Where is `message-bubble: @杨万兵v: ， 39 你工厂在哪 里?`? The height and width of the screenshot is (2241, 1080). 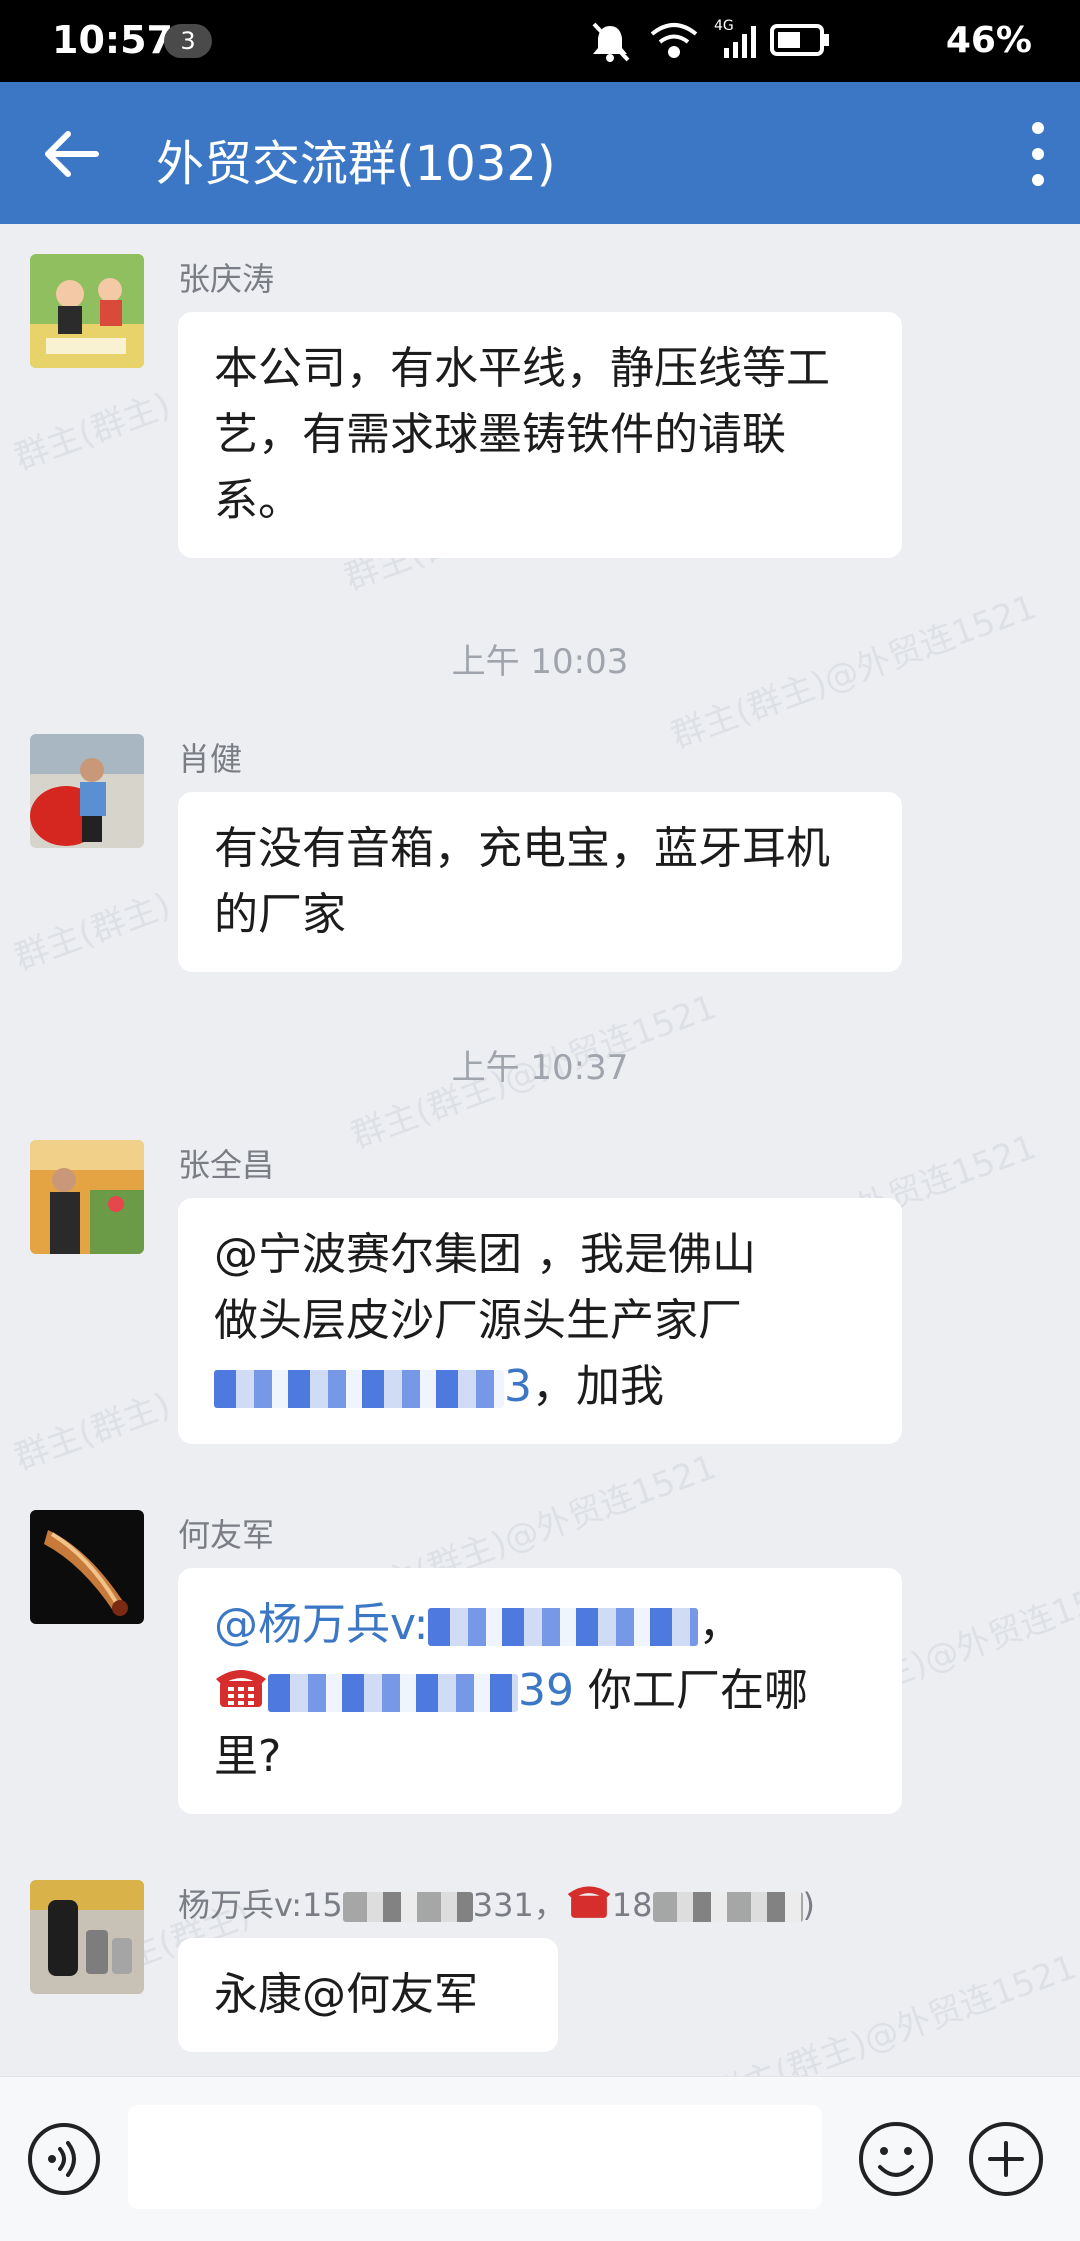 message-bubble: @杨万兵v: ， 39 你工厂在哪 里? is located at coordinates (540, 1691).